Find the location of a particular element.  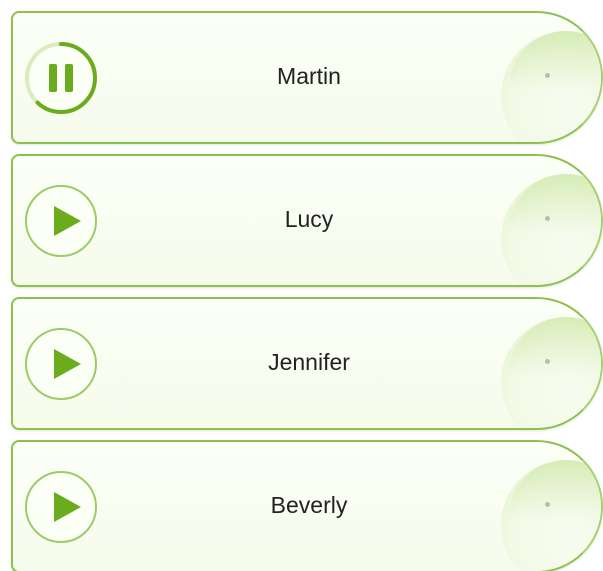

pause-icon is located at coordinates (61, 78).